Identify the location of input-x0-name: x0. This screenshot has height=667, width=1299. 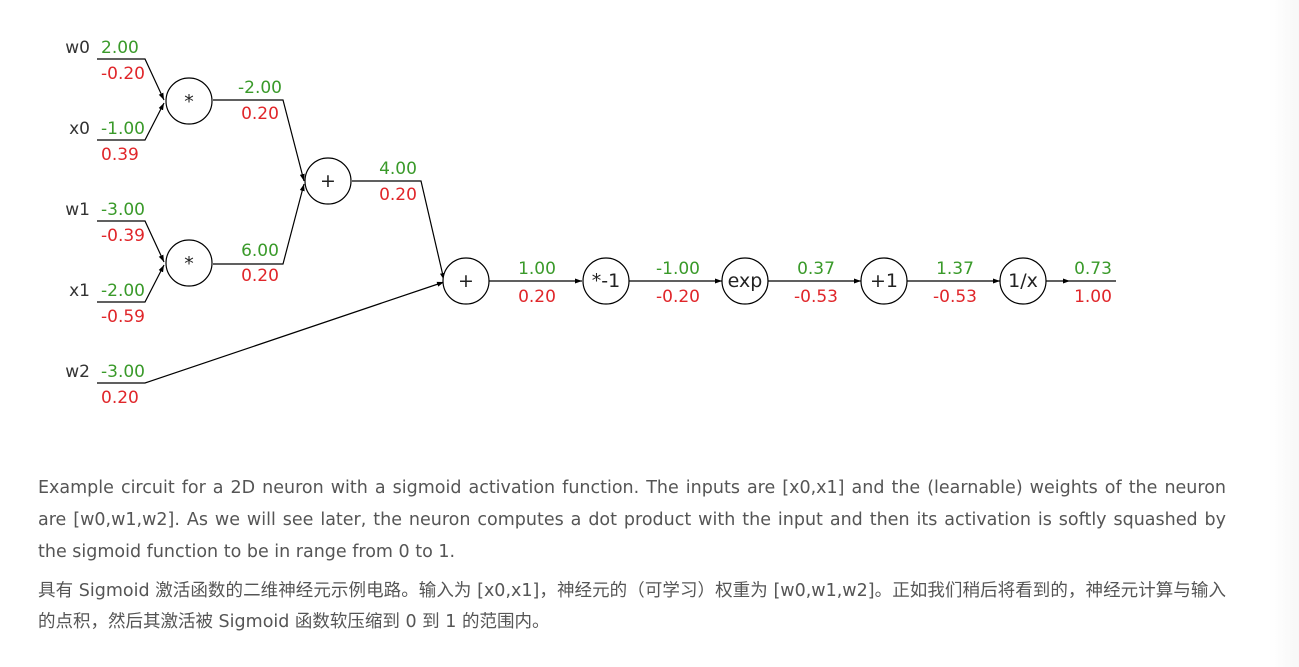
(79, 129).